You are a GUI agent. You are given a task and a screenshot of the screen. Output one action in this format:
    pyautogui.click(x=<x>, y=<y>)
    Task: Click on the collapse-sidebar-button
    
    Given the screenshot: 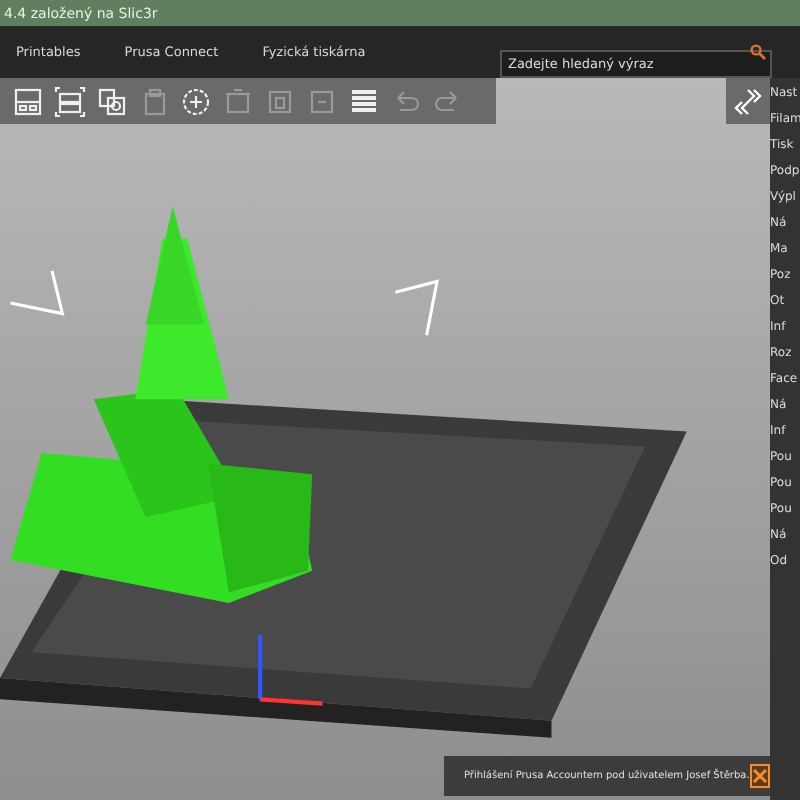 What is the action you would take?
    pyautogui.click(x=748, y=101)
    